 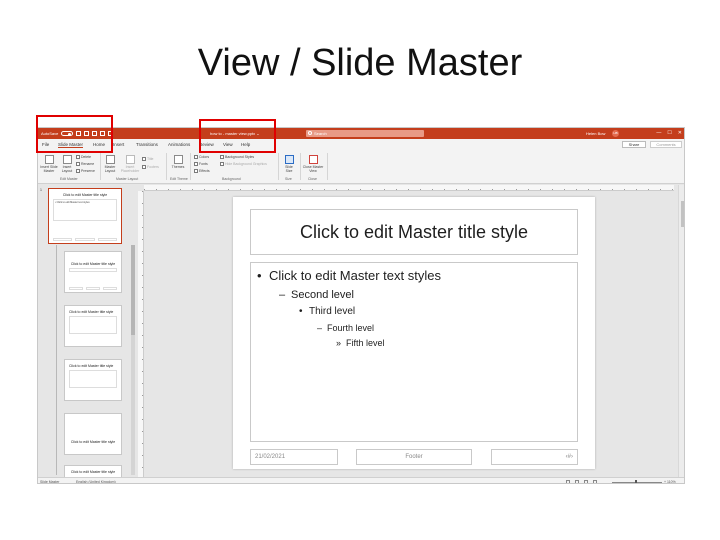 What do you see at coordinates (78, 164) in the screenshot?
I see `rename-icon` at bounding box center [78, 164].